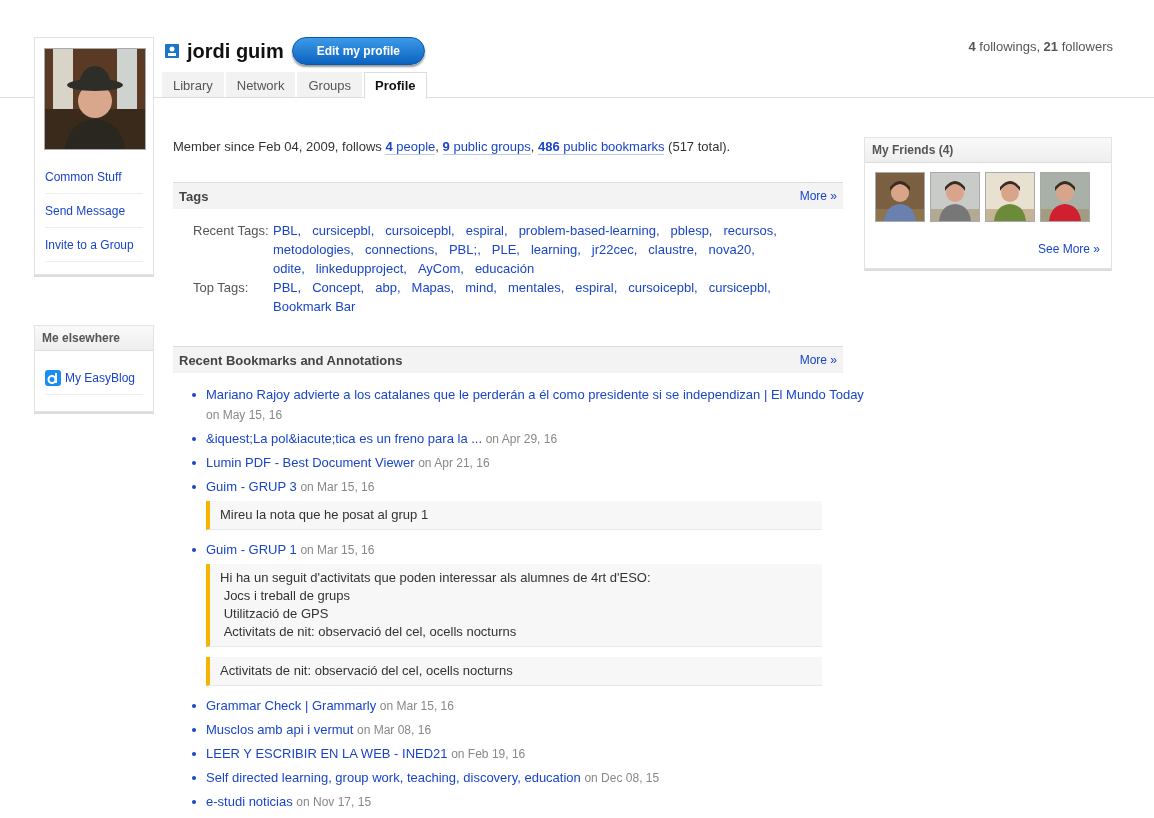 Image resolution: width=1154 pixels, height=818 pixels. Describe the element at coordinates (488, 754) in the screenshot. I see `bookmark-date: on Feb 19, 16` at that location.